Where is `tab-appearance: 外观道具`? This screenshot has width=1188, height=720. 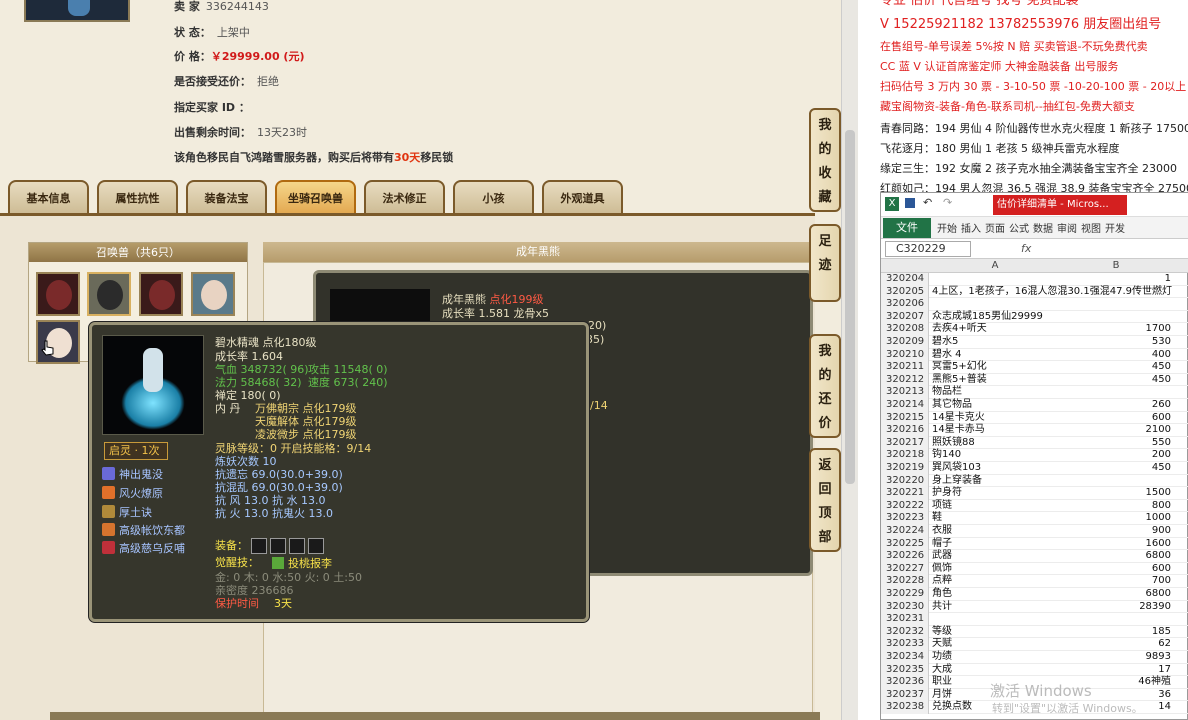 tab-appearance: 外观道具 is located at coordinates (582, 197).